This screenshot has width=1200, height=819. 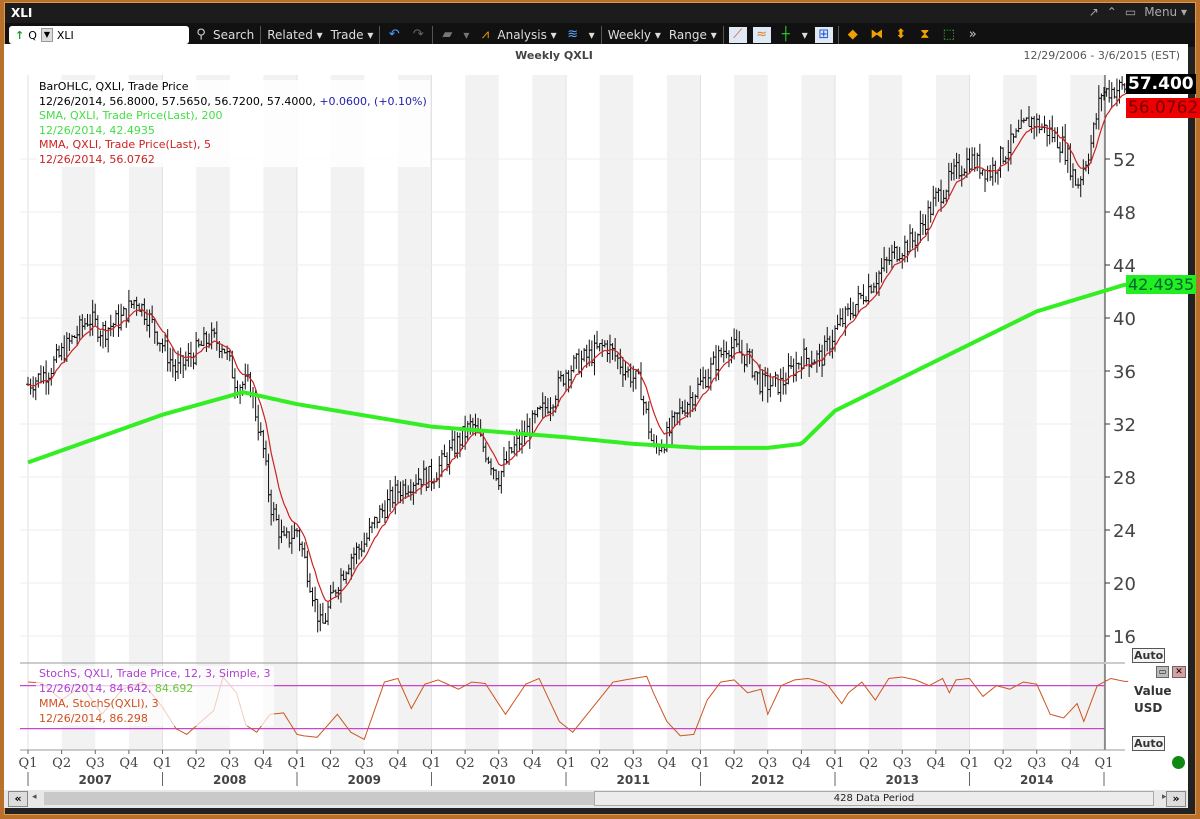 I want to click on expand-vertical-icon: ⬍, so click(x=901, y=35).